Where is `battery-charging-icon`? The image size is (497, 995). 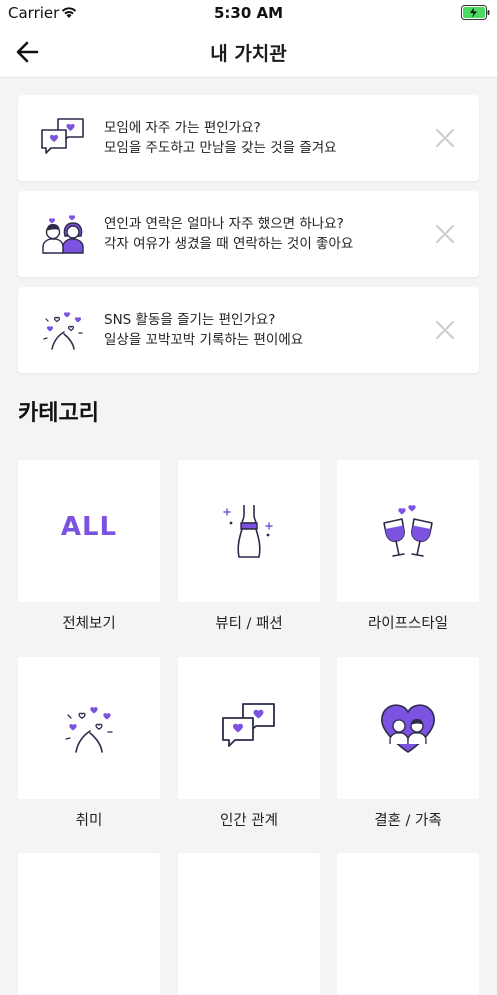 battery-charging-icon is located at coordinates (475, 12).